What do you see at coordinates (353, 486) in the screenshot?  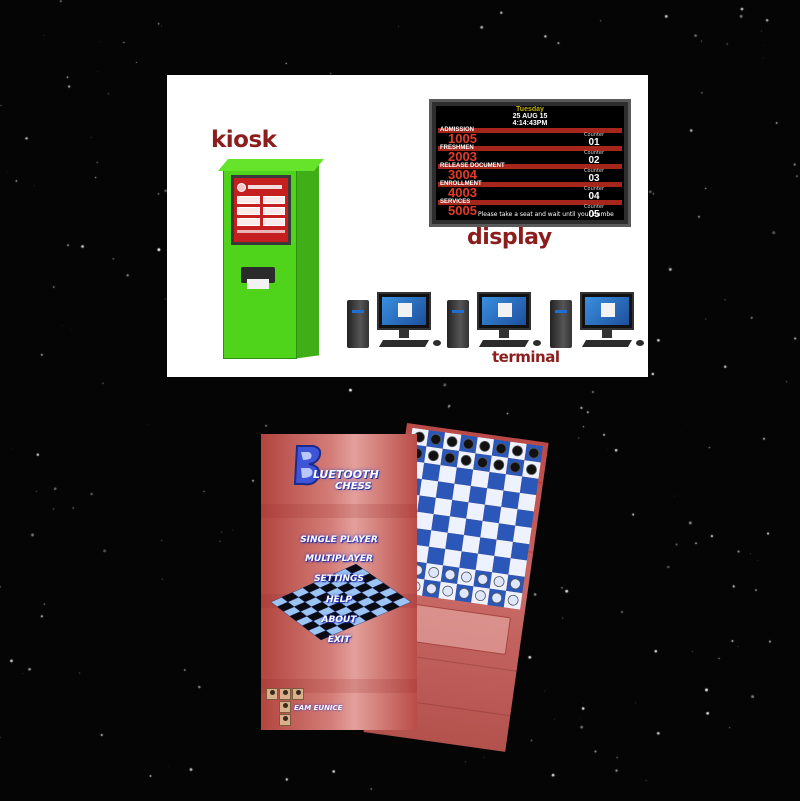 I see `app-subtitle: CHESS` at bounding box center [353, 486].